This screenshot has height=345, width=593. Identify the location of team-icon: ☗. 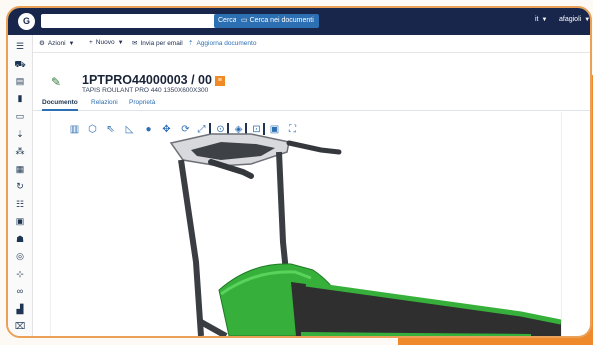
(20, 239).